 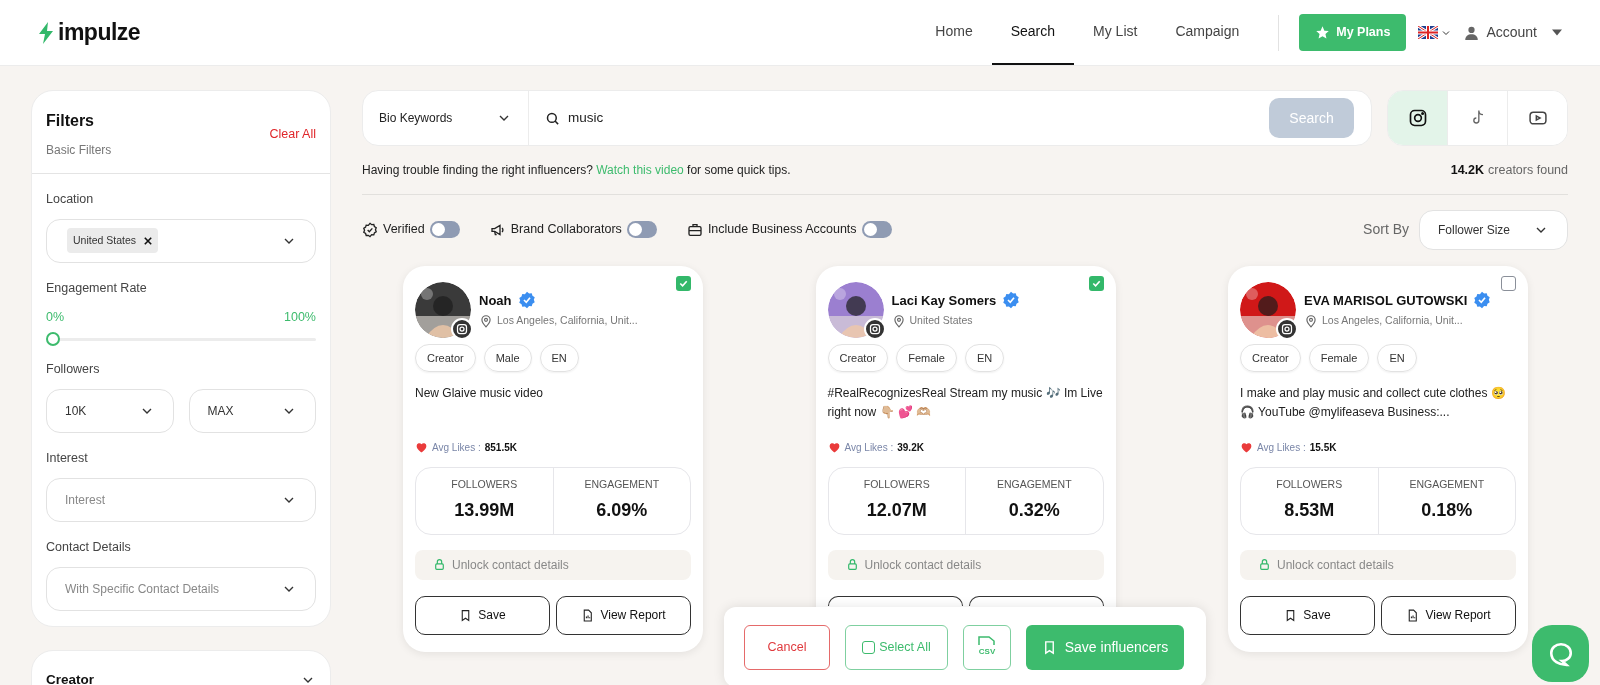 I want to click on clear-all-link: Clear All, so click(x=292, y=134).